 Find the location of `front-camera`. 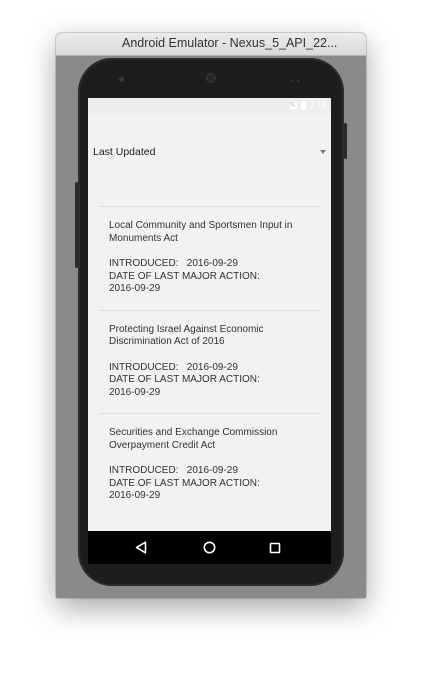

front-camera is located at coordinates (121, 79).